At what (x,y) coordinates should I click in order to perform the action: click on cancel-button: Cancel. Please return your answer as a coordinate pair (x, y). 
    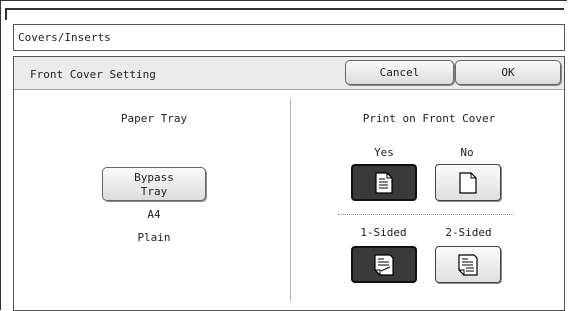
    Looking at the image, I should click on (399, 72).